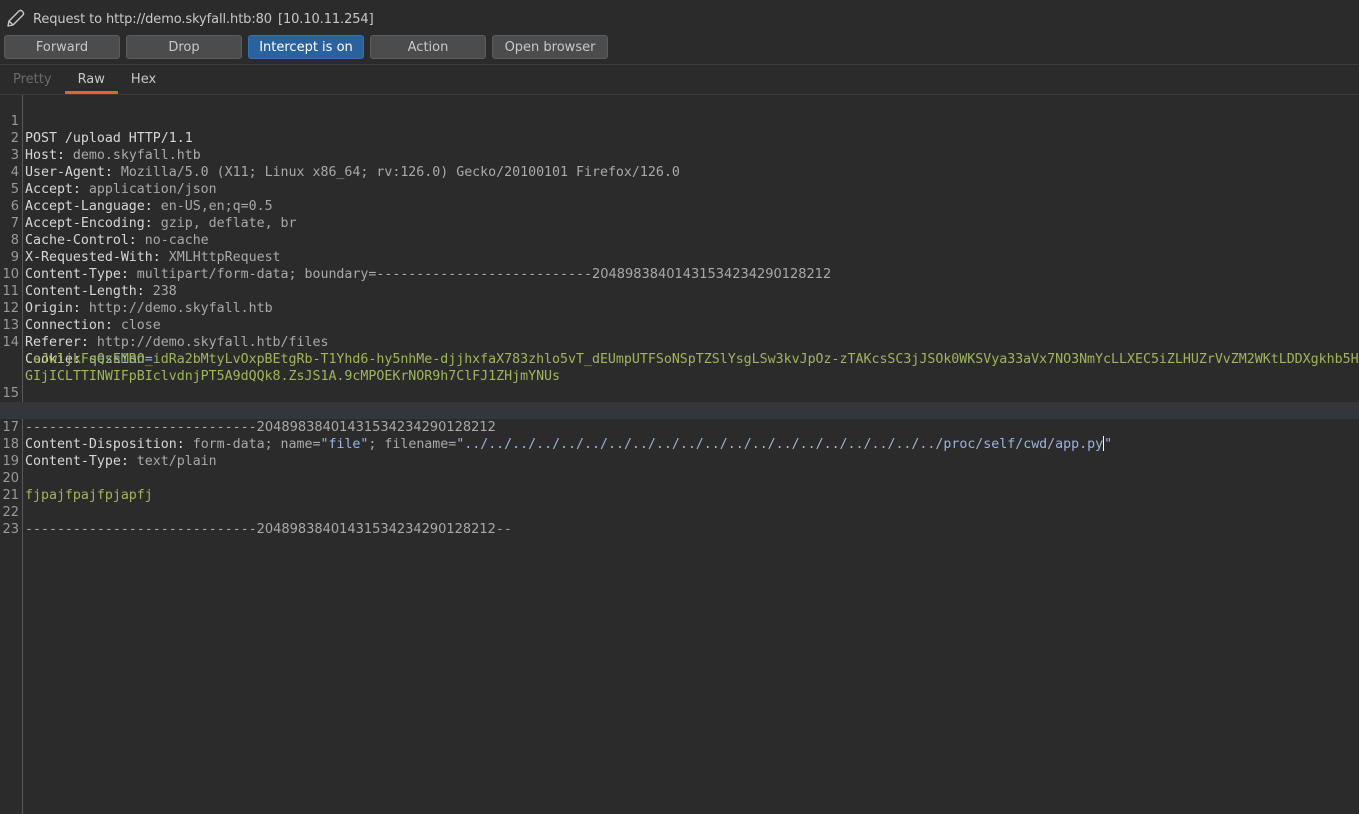 The width and height of the screenshot is (1359, 814). Describe the element at coordinates (679, 486) in the screenshot. I see `blank-line: 21` at that location.